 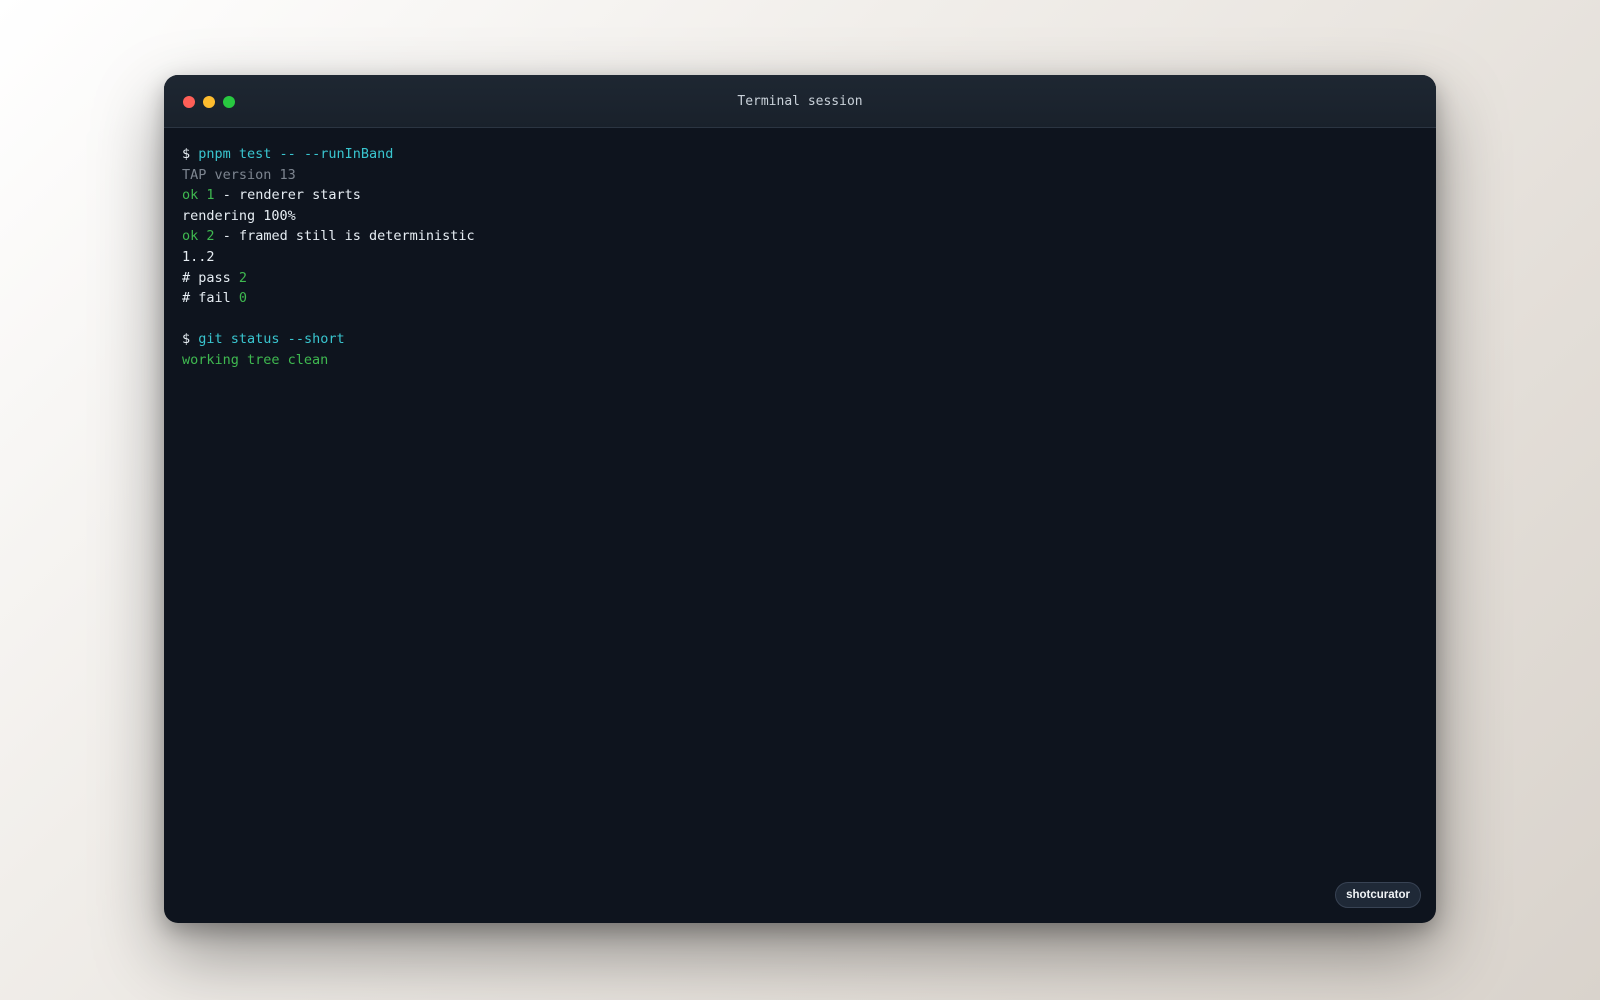 What do you see at coordinates (243, 277) in the screenshot?
I see `summary-value: 2` at bounding box center [243, 277].